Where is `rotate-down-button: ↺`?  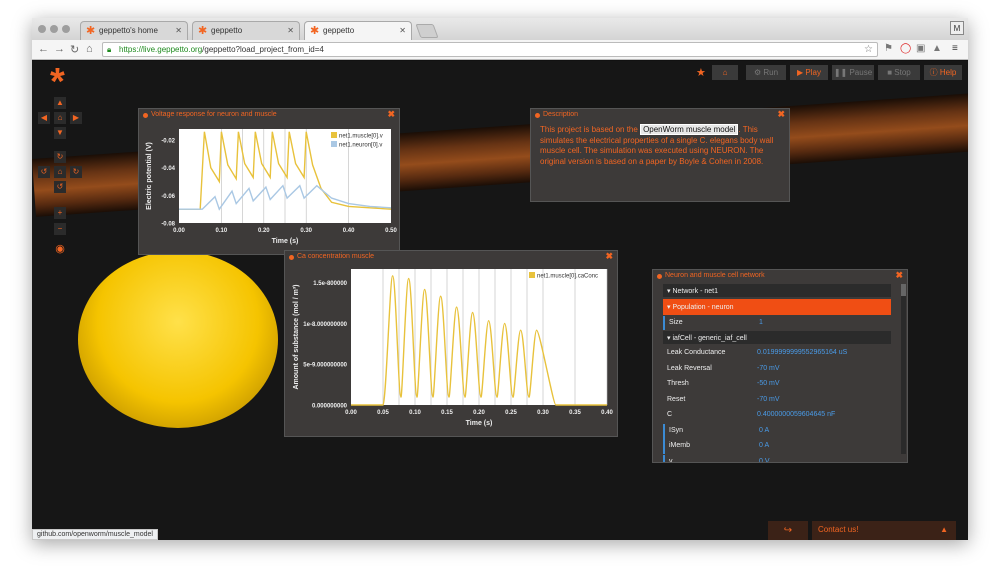 rotate-down-button: ↺ is located at coordinates (60, 187).